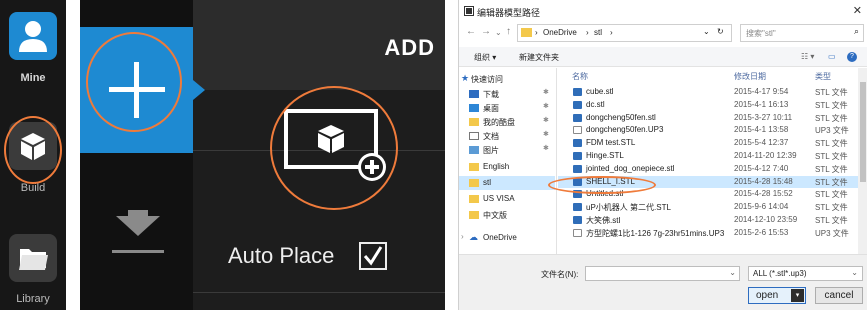 The height and width of the screenshot is (310, 867). I want to click on nav-item-my-disk: 我的酷盘 ✱, so click(507, 122).